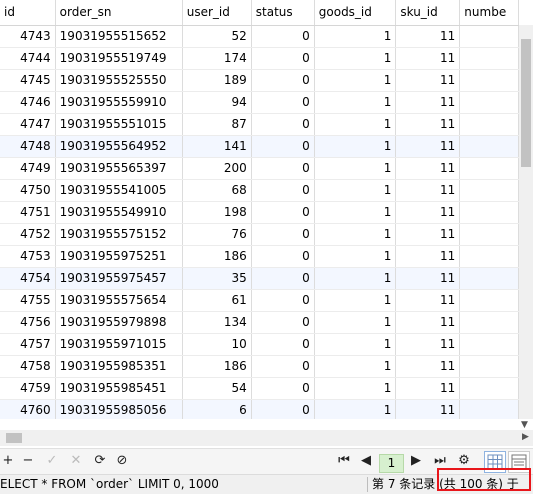 This screenshot has width=533, height=494. What do you see at coordinates (28, 409) in the screenshot?
I see `table-cell: 4760` at bounding box center [28, 409].